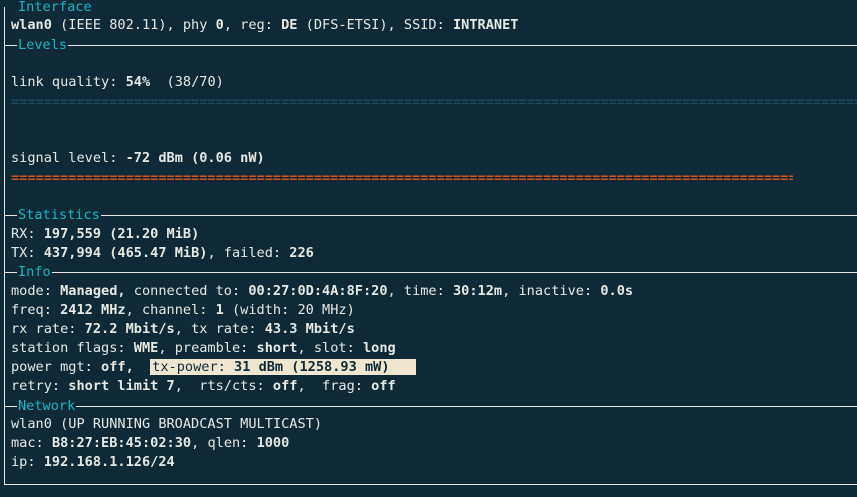 Image resolution: width=857 pixels, height=497 pixels. I want to click on separator-levels, so click(430, 45).